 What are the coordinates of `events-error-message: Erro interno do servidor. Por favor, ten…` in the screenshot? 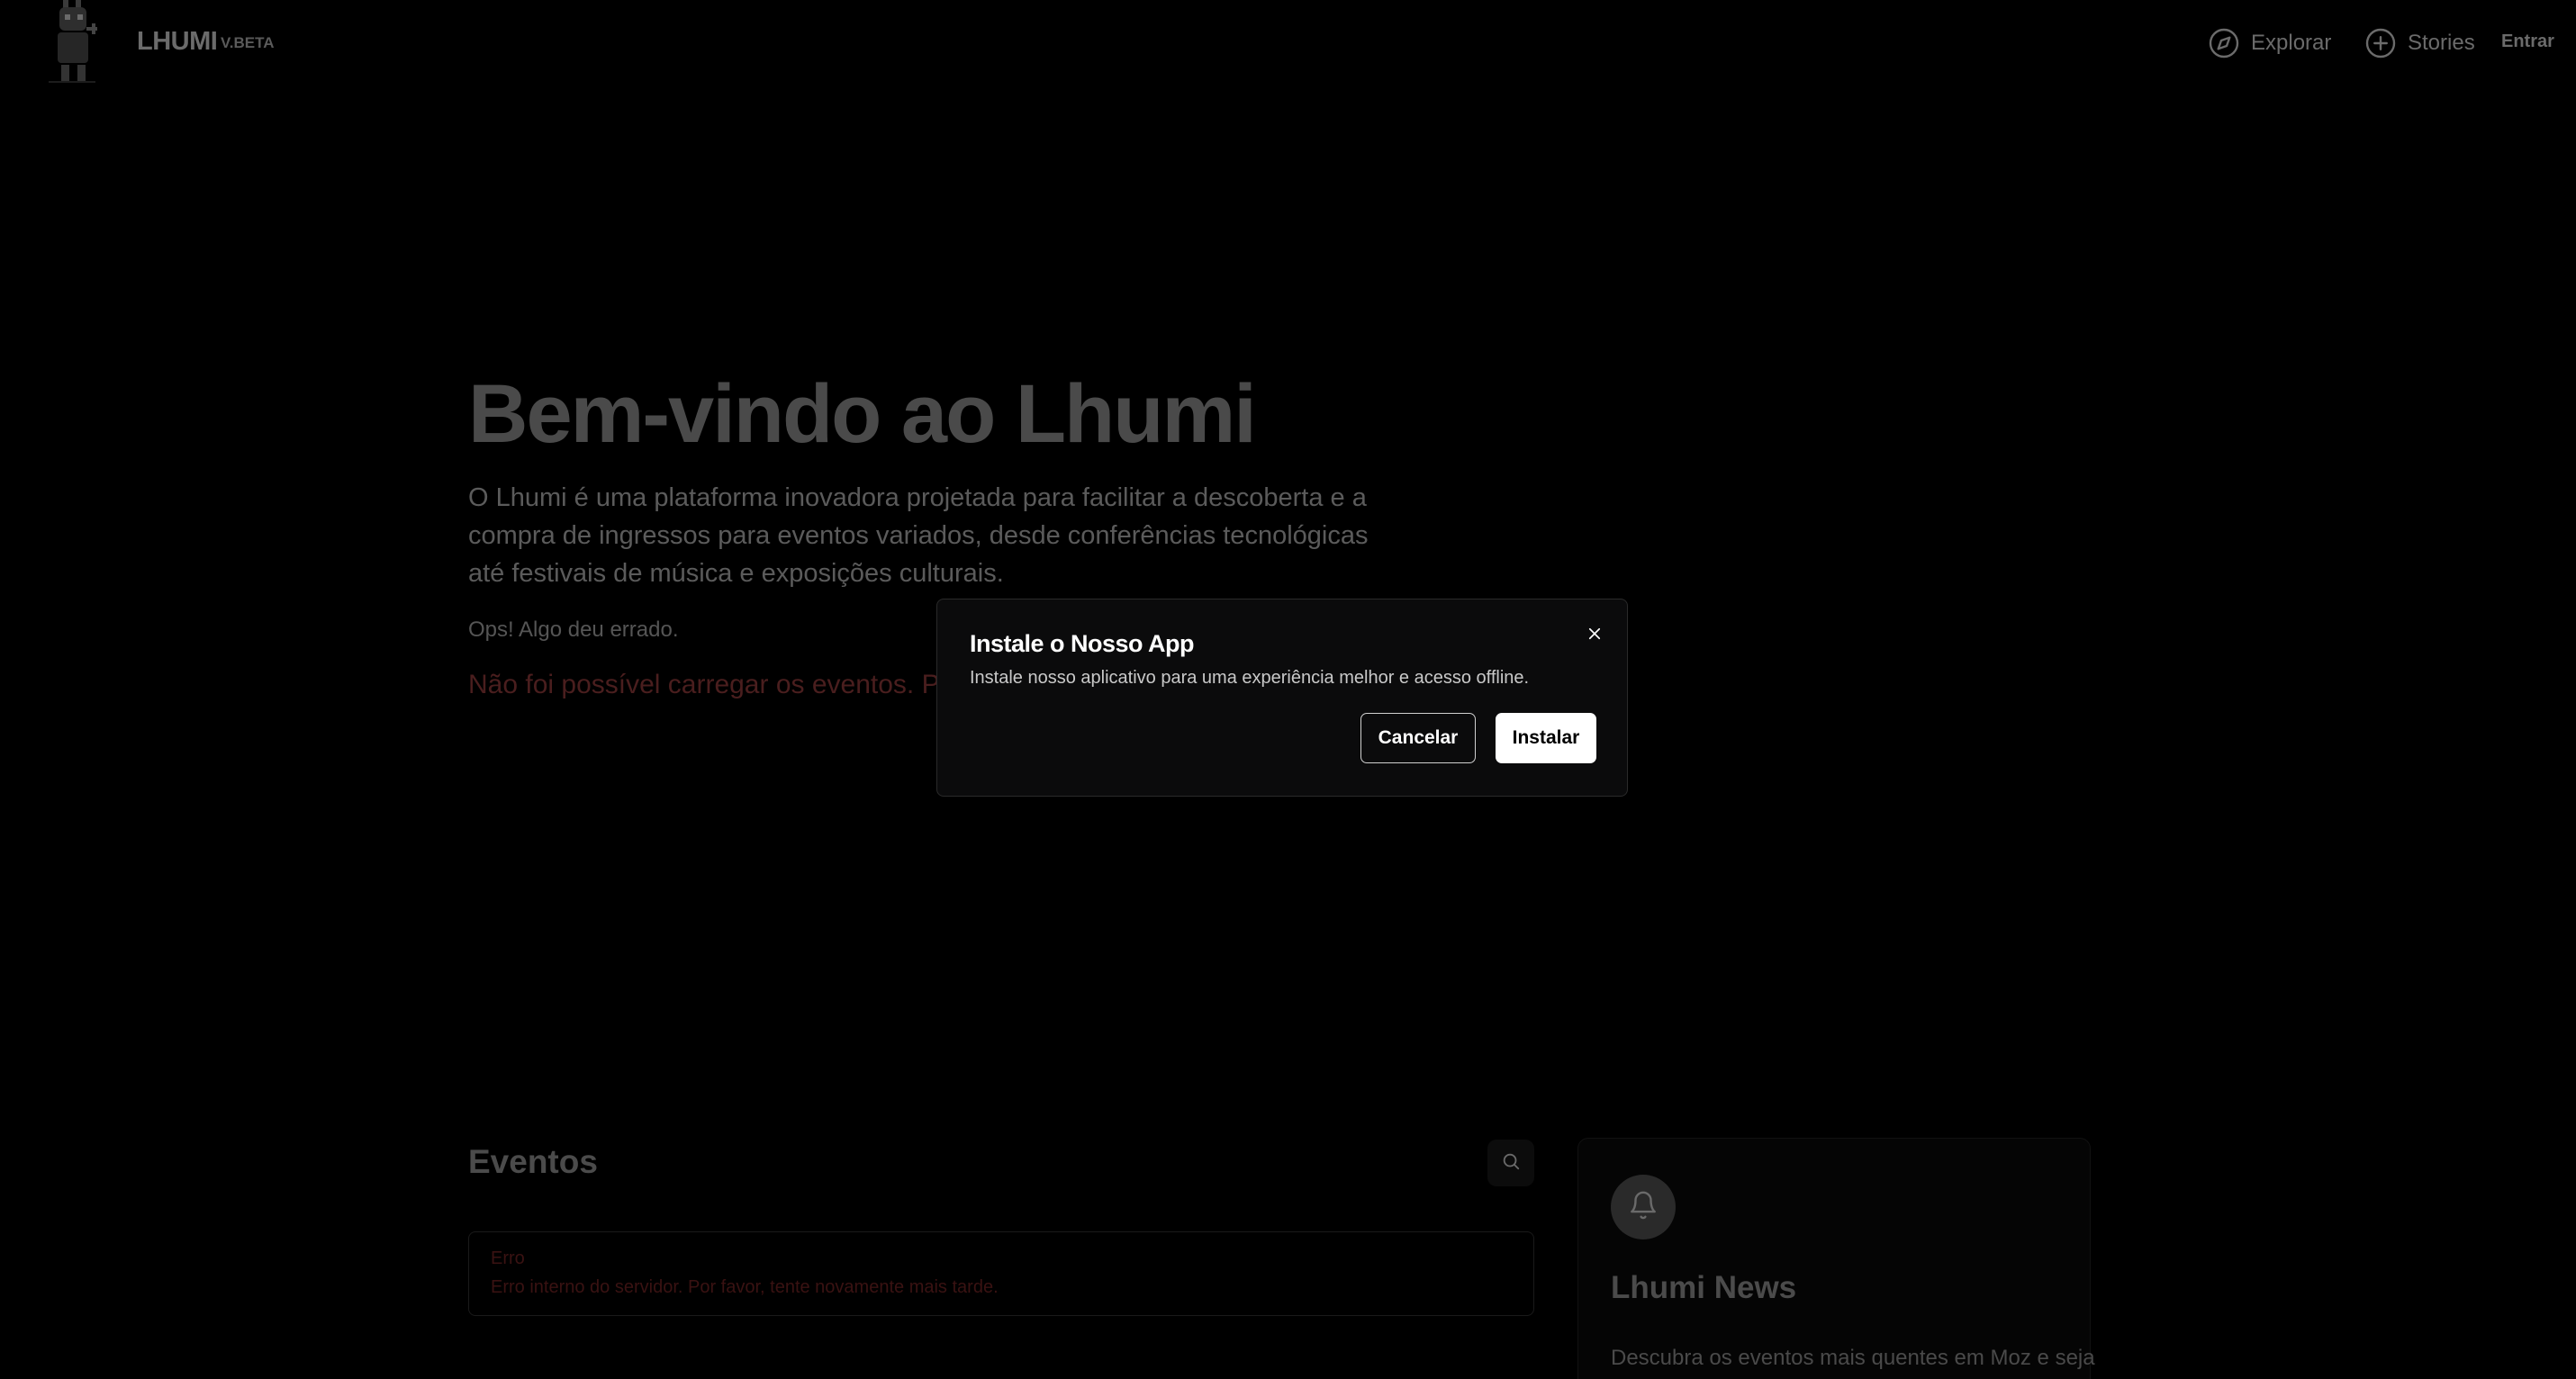 It's located at (745, 1287).